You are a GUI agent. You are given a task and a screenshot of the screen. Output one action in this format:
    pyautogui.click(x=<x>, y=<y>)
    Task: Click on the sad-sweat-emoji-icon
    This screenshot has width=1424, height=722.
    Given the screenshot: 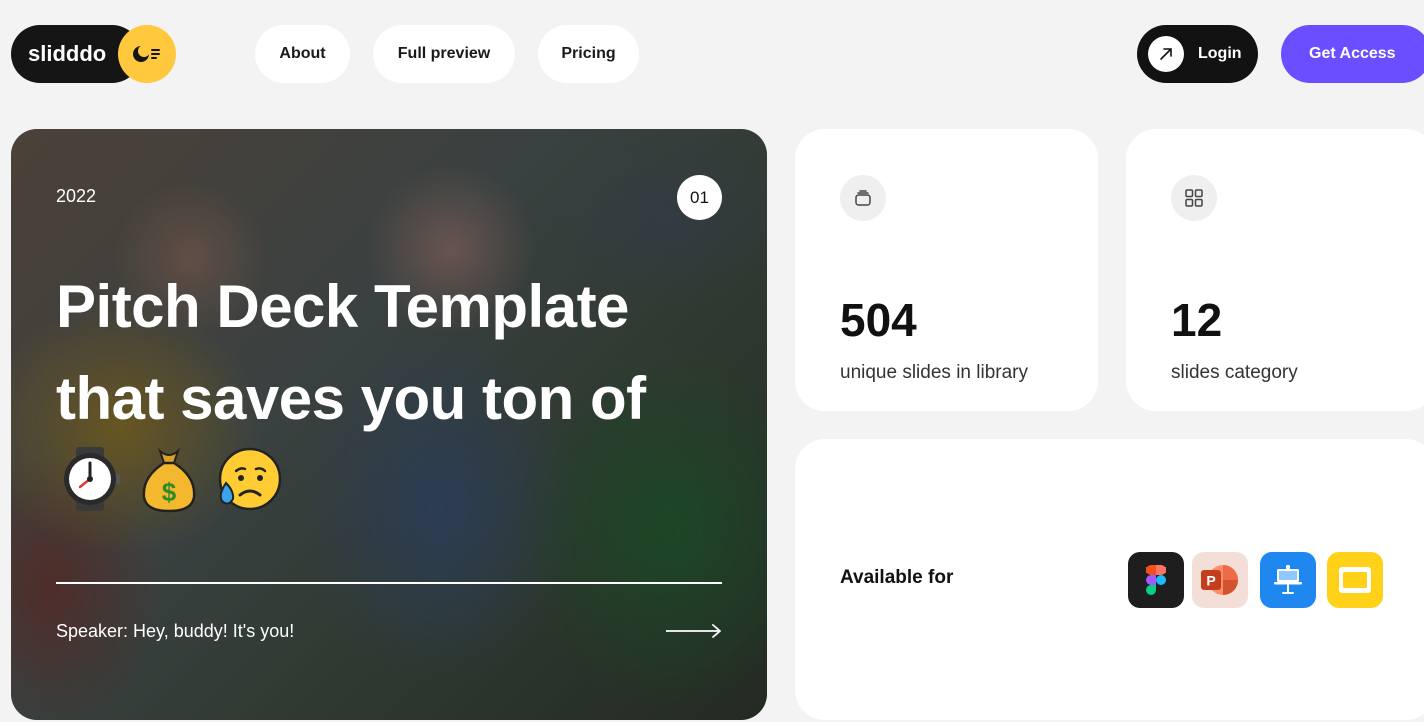 What is the action you would take?
    pyautogui.click(x=250, y=479)
    